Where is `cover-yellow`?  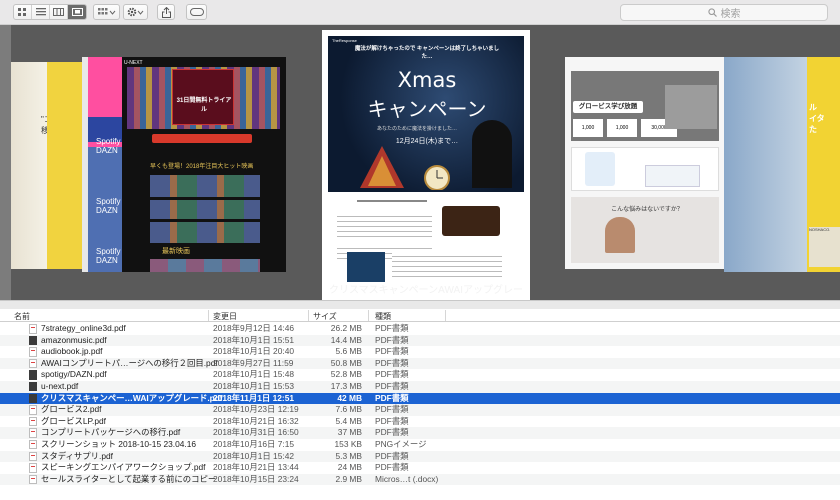 cover-yellow is located at coordinates (64, 165).